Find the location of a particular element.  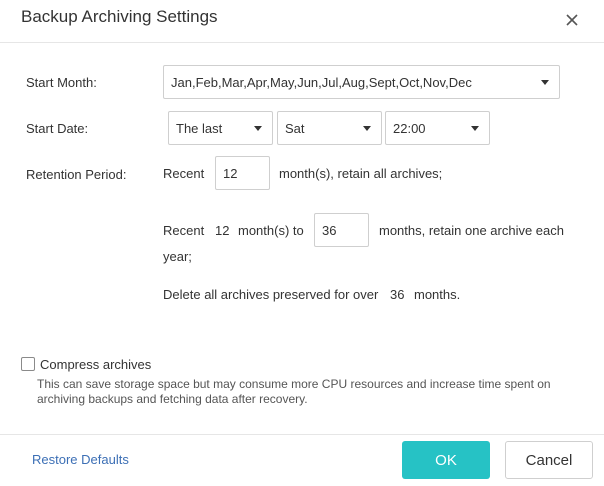

start-date-week-select: The last is located at coordinates (220, 128).